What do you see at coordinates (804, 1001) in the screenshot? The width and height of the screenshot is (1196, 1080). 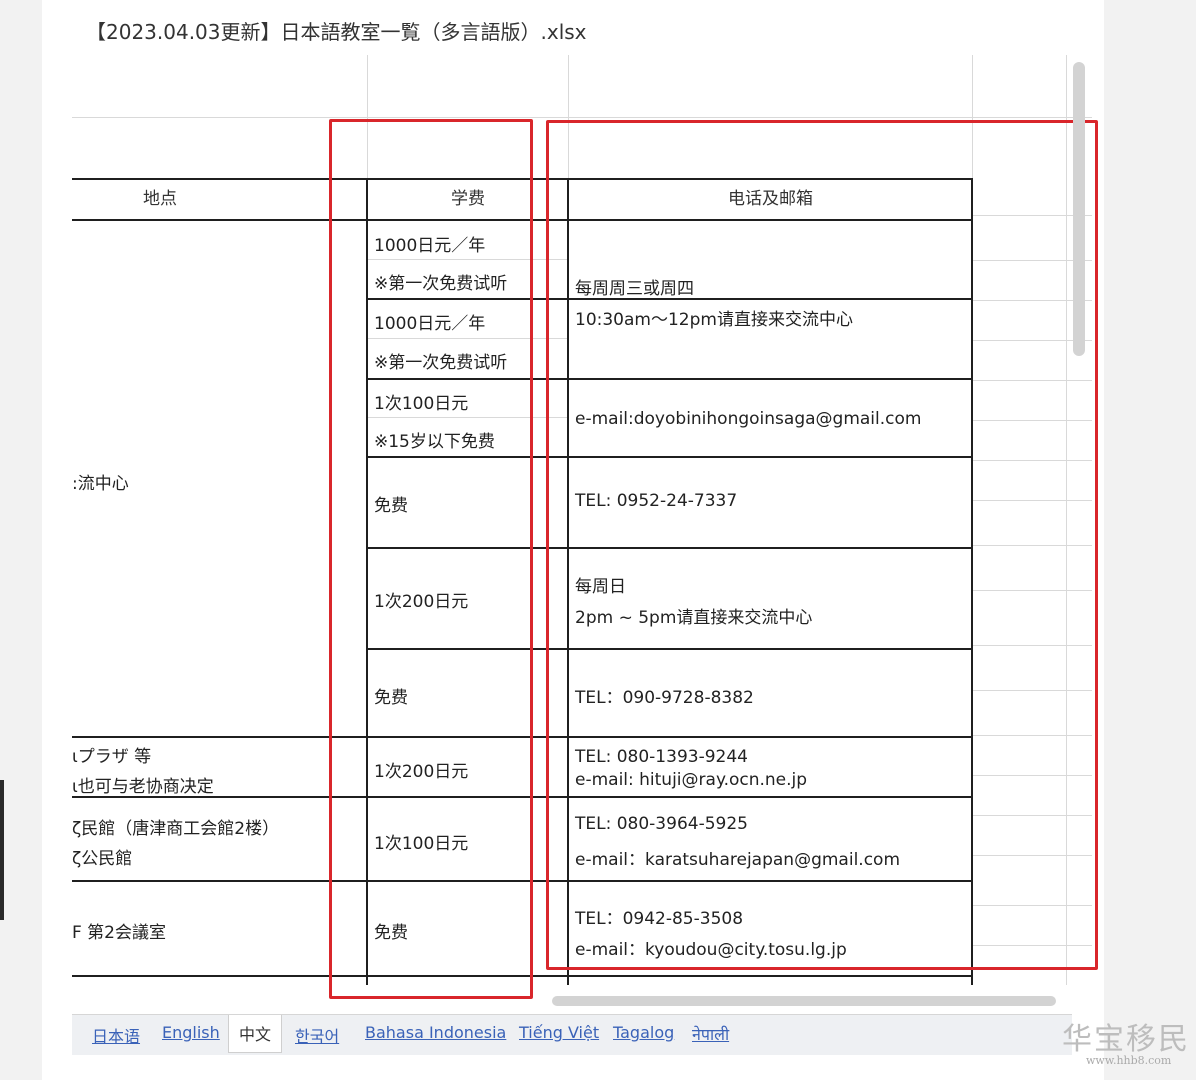 I see `horizontal-scrollbar` at bounding box center [804, 1001].